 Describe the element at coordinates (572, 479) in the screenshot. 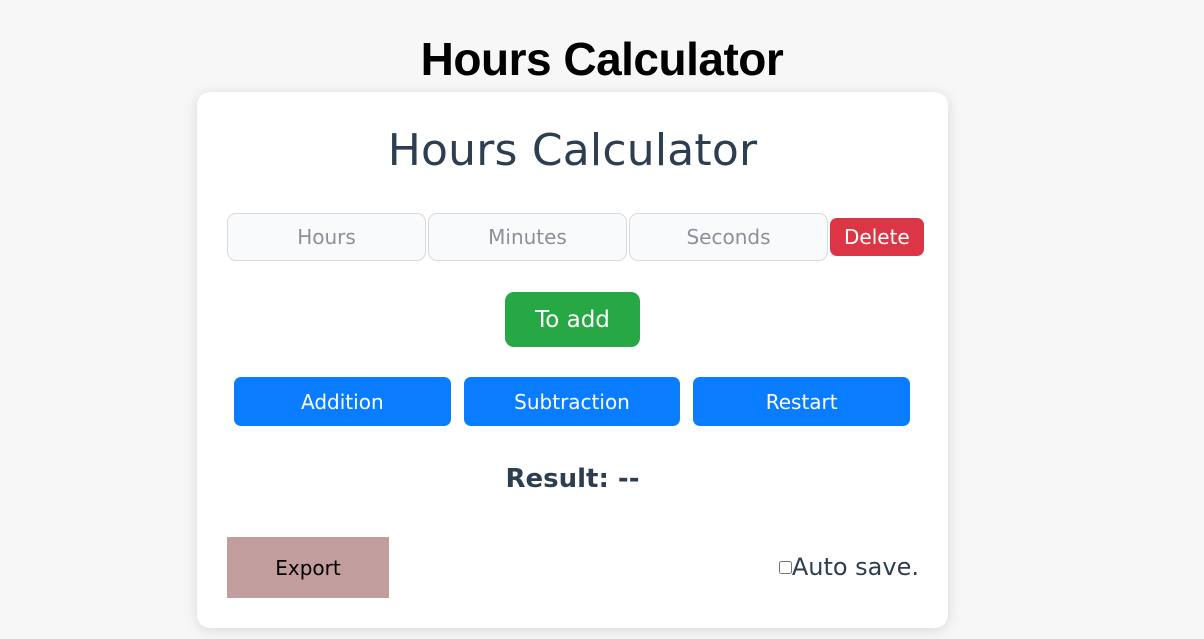

I see `result-display: Result: --` at that location.